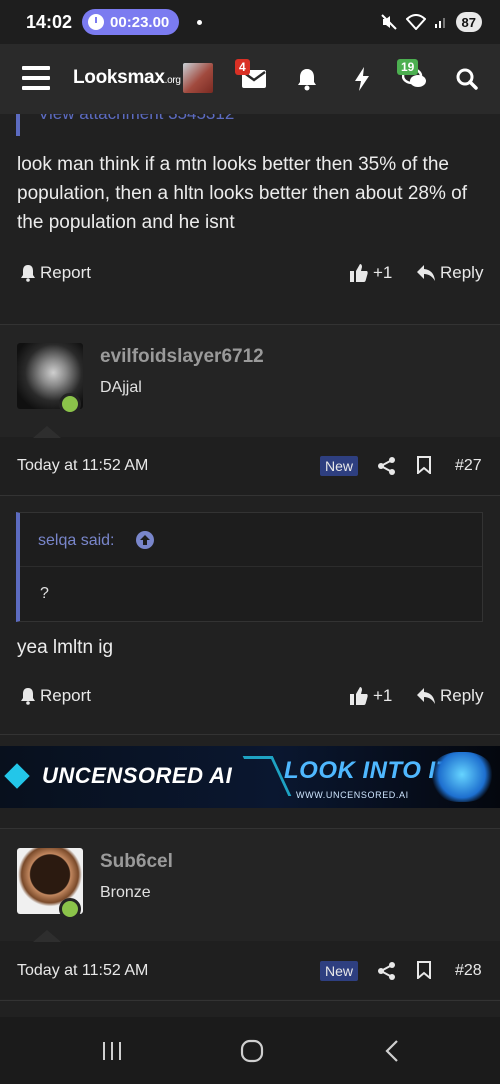  Describe the element at coordinates (198, 78) in the screenshot. I see `user-avatar` at that location.